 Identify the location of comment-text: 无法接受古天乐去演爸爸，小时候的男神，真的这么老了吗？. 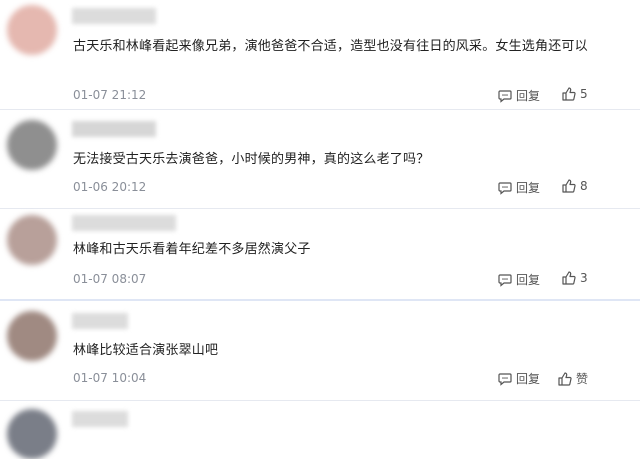
(251, 159).